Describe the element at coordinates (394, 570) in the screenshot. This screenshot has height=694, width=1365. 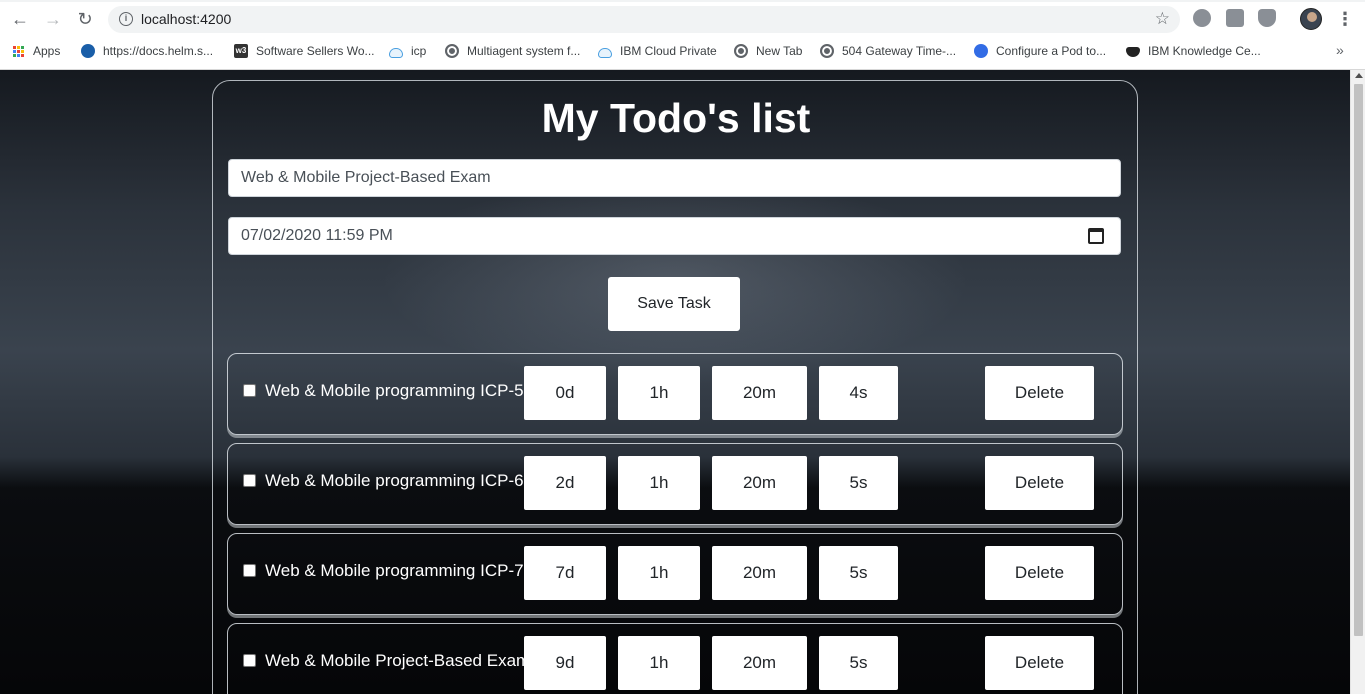
I see `task-name: Web & Mobile programming ICP-7` at that location.